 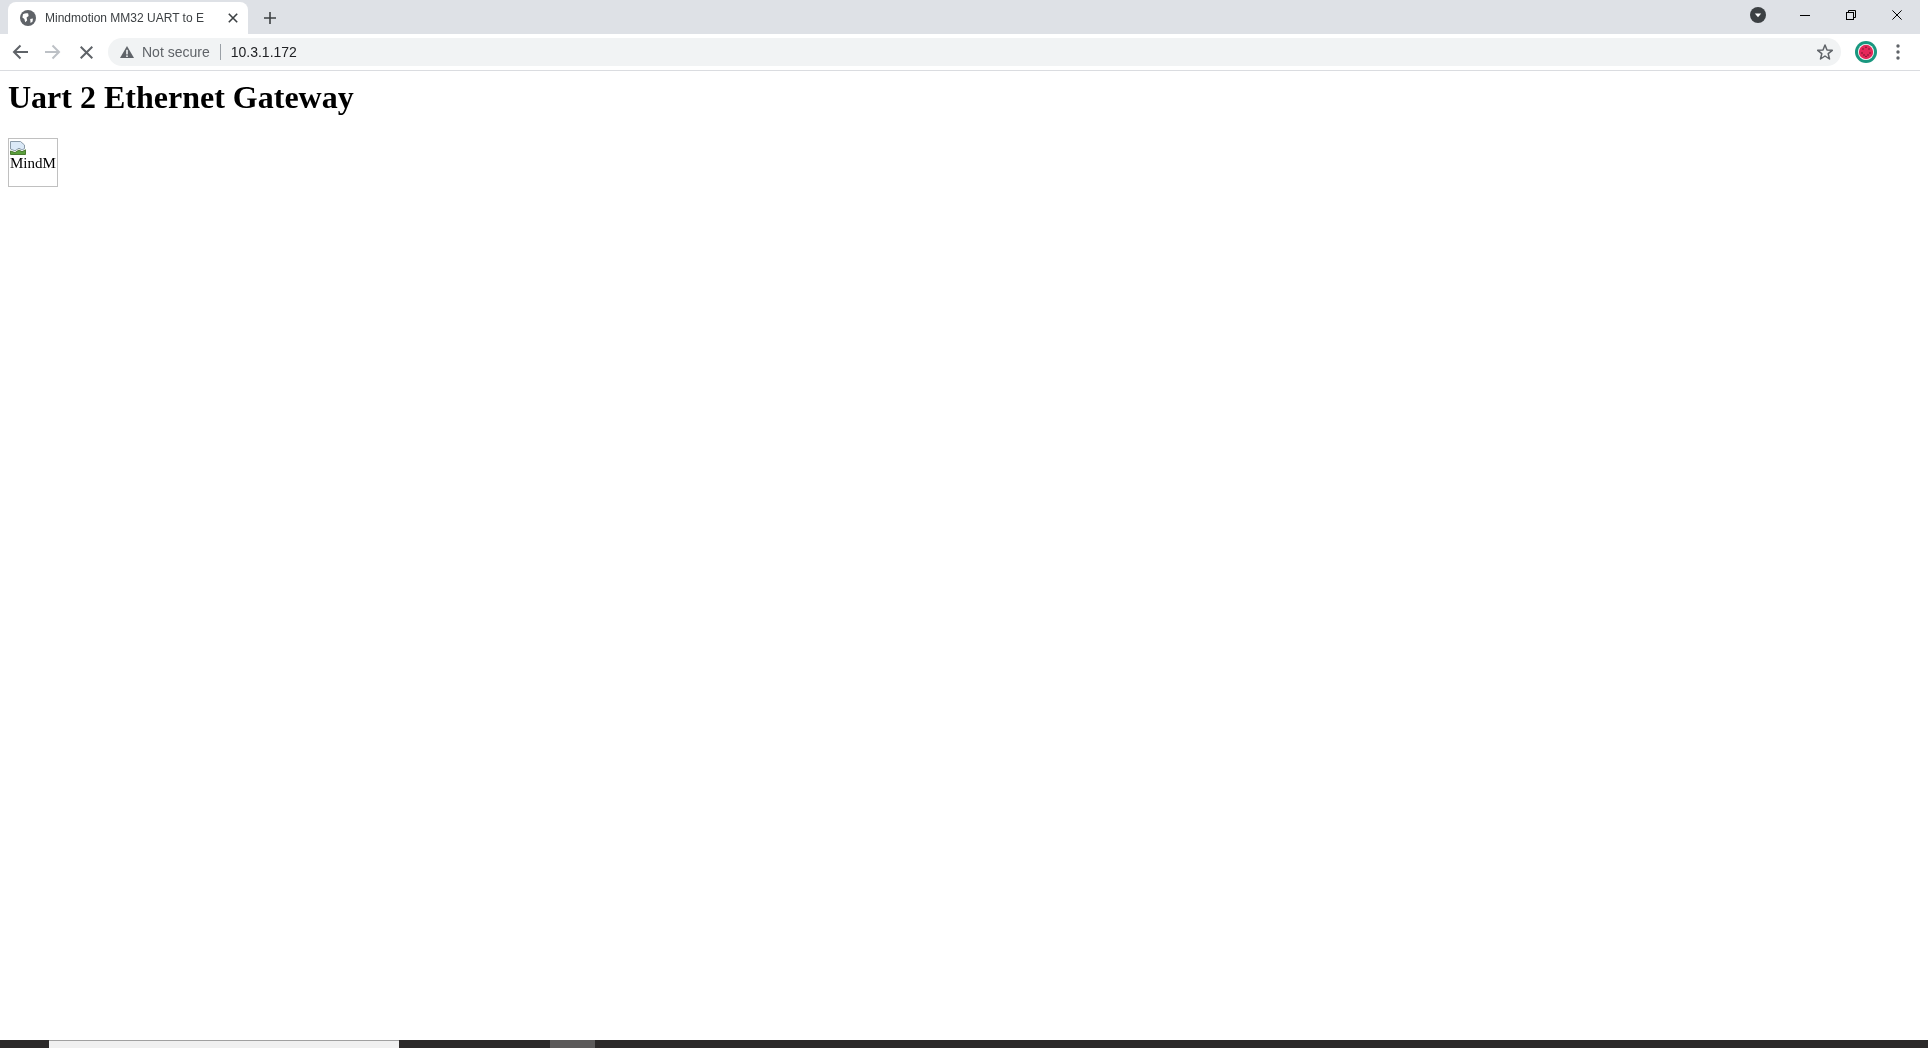 I want to click on browser-tab: Mindmotion MM32 UART to E, so click(x=128, y=18).